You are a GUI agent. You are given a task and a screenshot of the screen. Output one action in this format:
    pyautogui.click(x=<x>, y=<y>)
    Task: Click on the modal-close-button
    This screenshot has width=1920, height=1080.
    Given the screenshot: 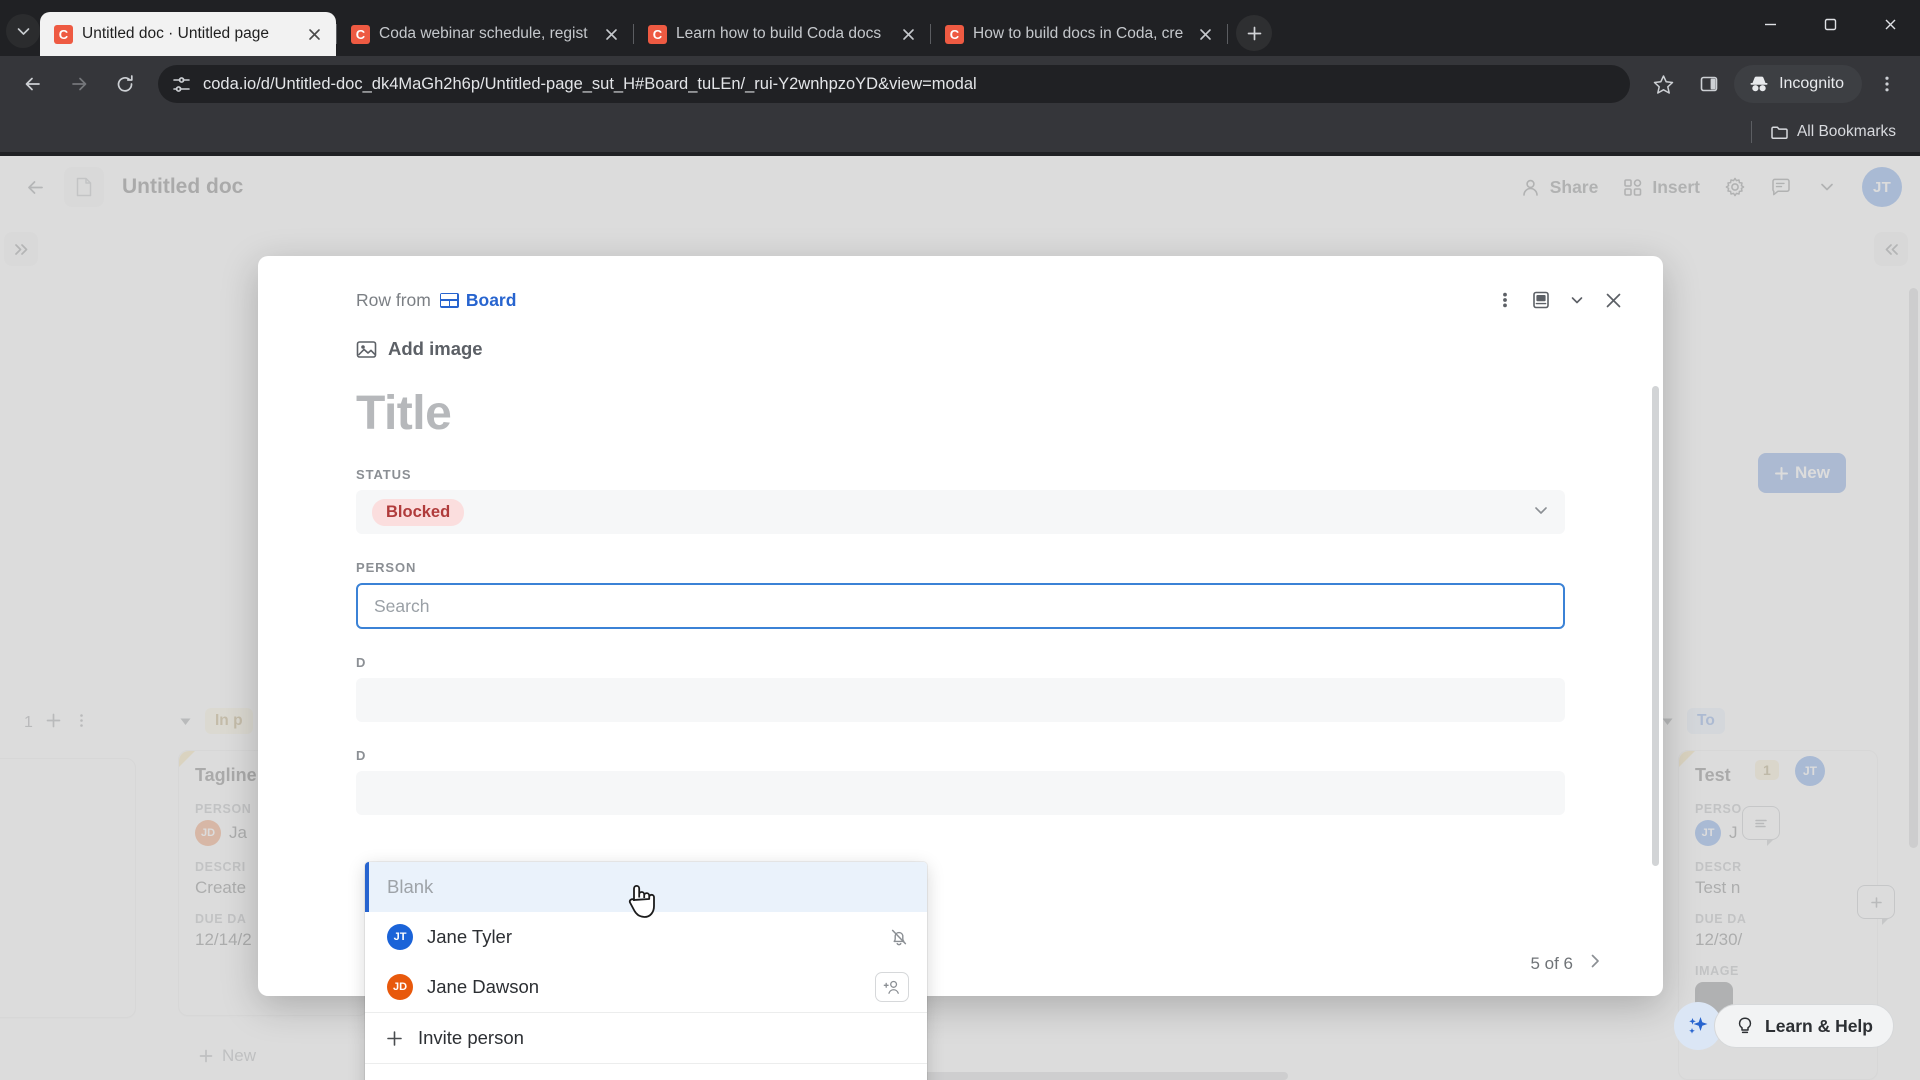 What is the action you would take?
    pyautogui.click(x=1613, y=300)
    